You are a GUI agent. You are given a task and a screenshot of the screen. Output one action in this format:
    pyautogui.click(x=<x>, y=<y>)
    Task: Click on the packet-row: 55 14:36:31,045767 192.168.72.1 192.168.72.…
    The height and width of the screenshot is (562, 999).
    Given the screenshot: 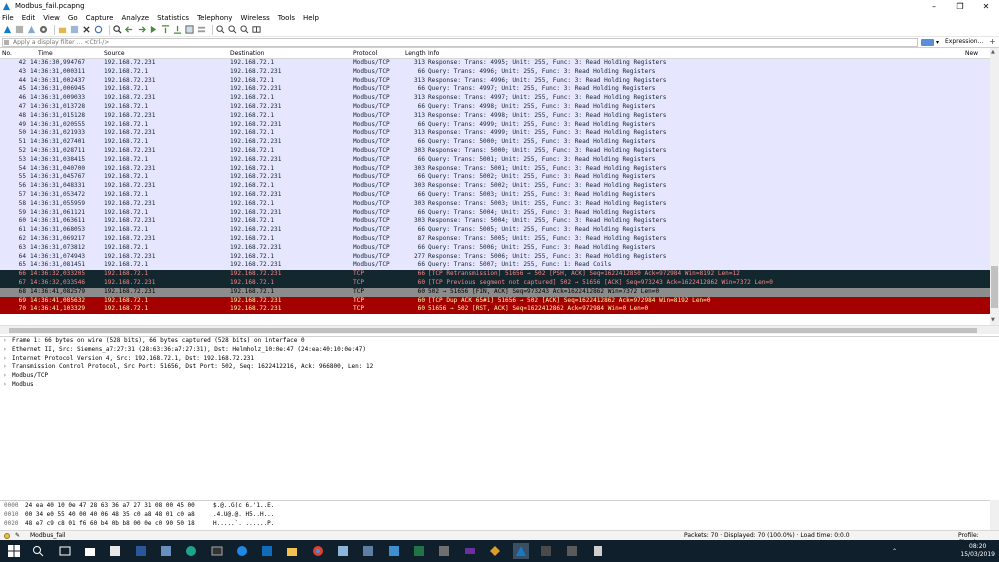 What is the action you would take?
    pyautogui.click(x=495, y=178)
    